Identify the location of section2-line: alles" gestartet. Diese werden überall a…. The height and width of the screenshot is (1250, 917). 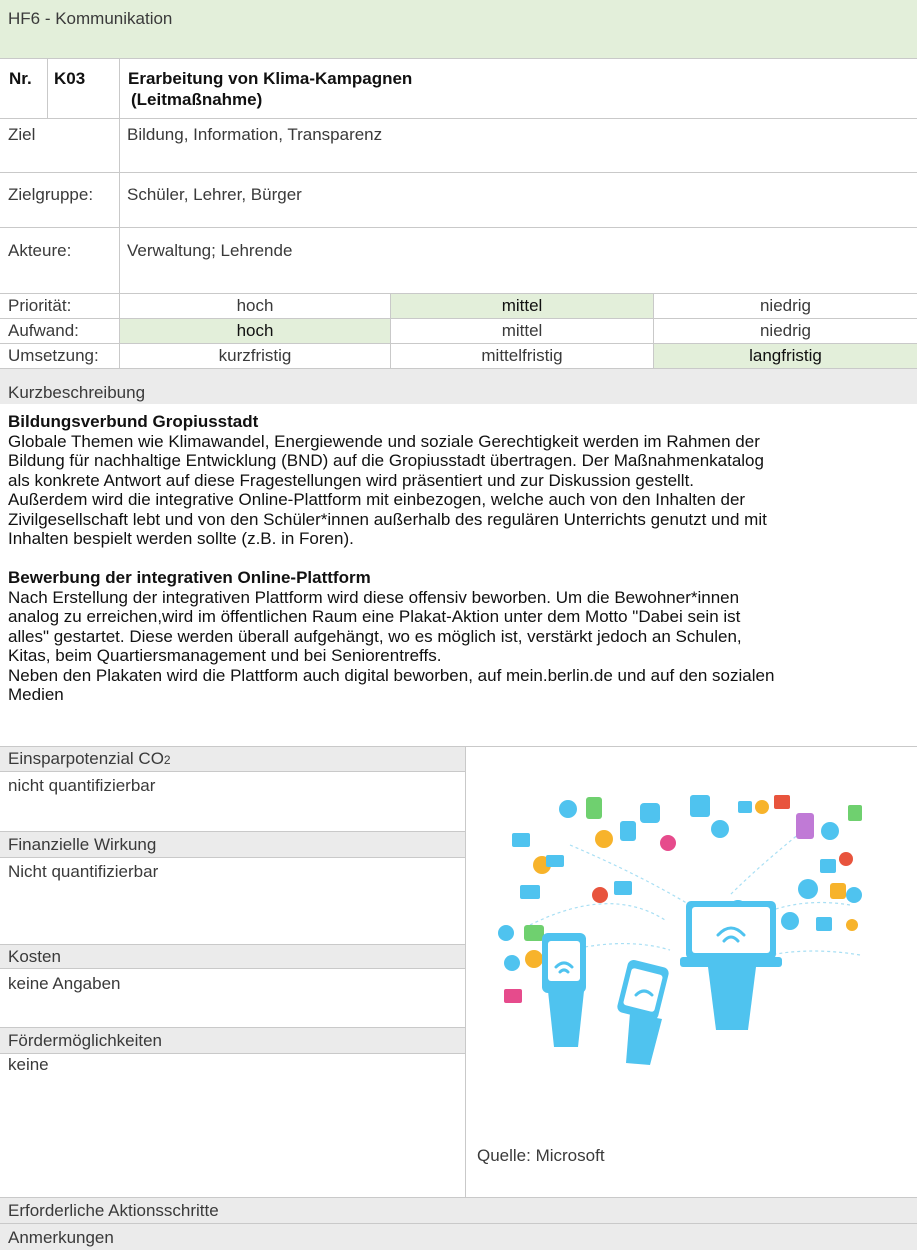
(375, 636).